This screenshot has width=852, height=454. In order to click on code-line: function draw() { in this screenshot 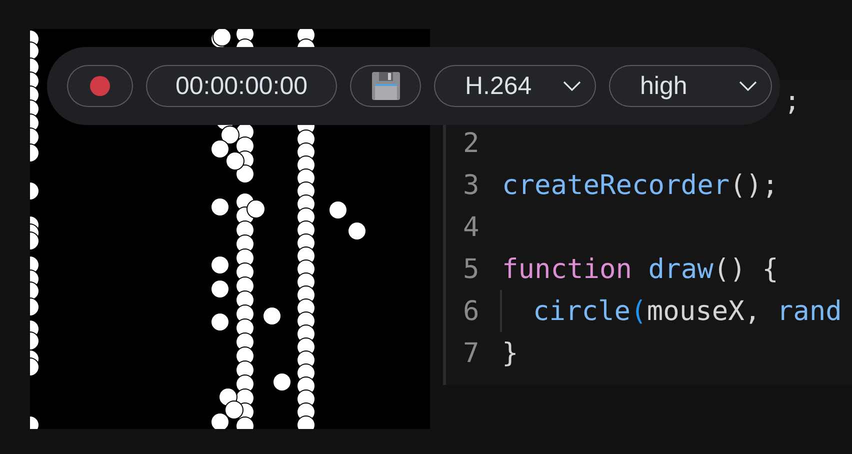, I will do `click(640, 269)`.